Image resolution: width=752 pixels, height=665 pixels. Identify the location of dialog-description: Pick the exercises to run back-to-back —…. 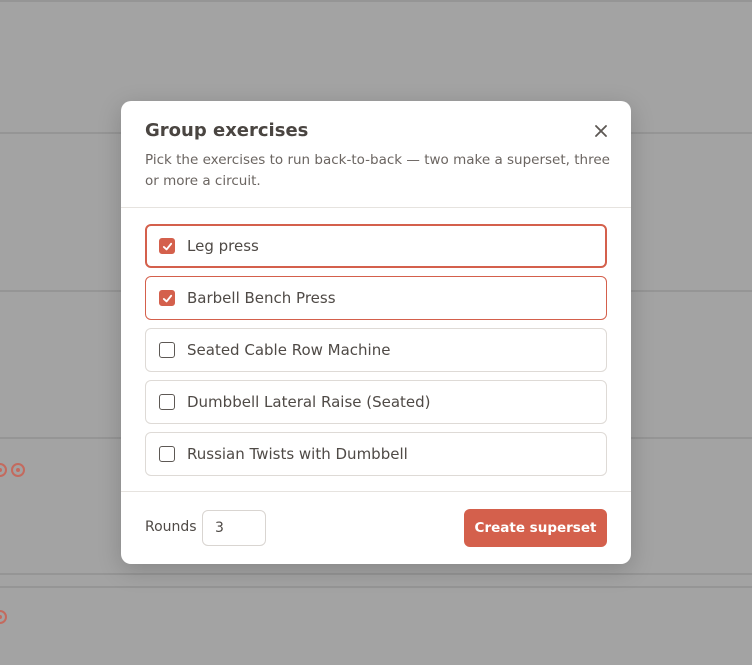
(377, 170).